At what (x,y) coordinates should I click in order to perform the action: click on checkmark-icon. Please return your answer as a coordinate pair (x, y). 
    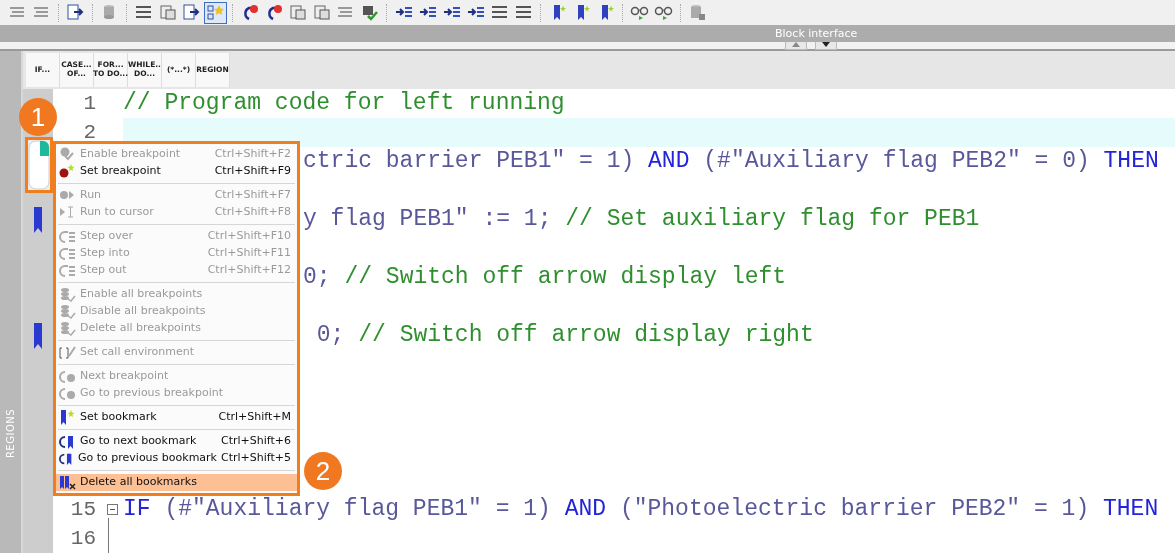
    Looking at the image, I should click on (369, 12).